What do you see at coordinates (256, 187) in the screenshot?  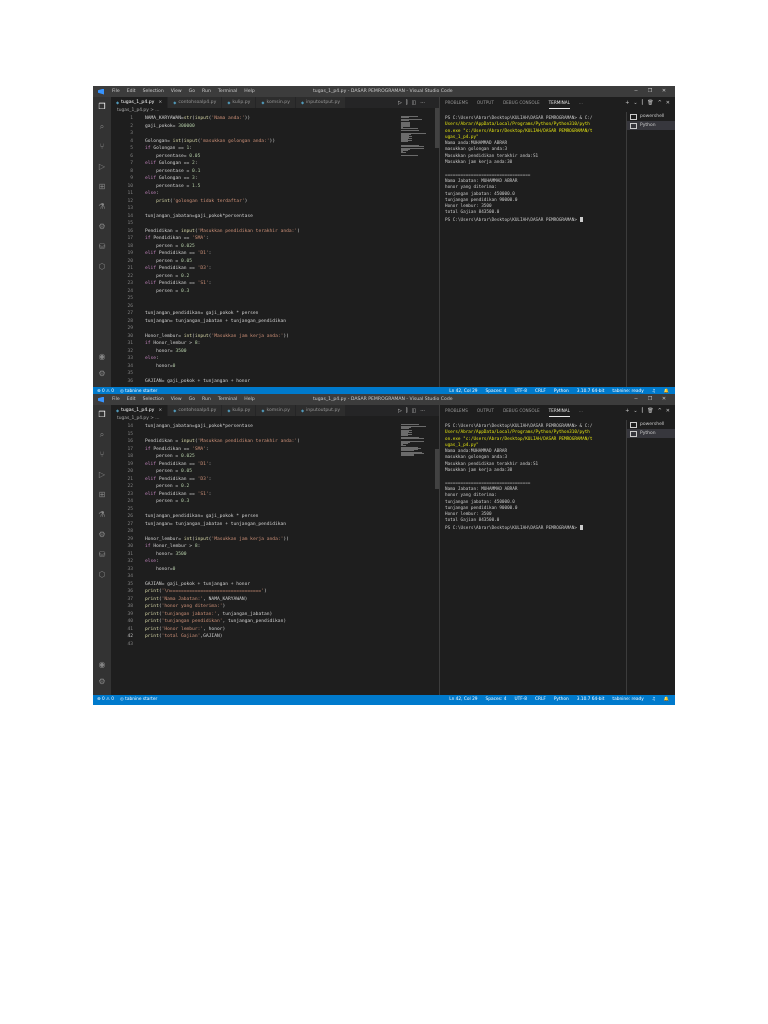 I see `code-line: 10 persentase = 1.5` at bounding box center [256, 187].